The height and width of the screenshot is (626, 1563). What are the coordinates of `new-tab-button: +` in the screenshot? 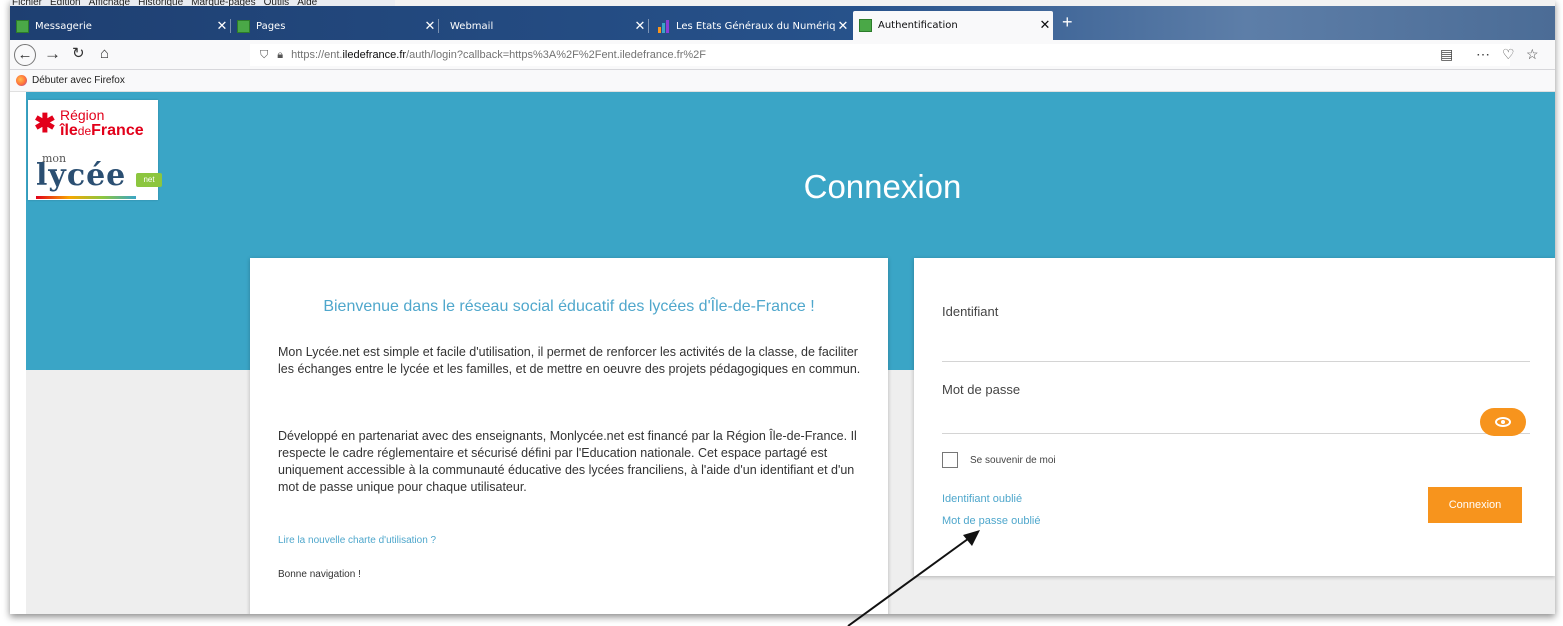 It's located at (1067, 22).